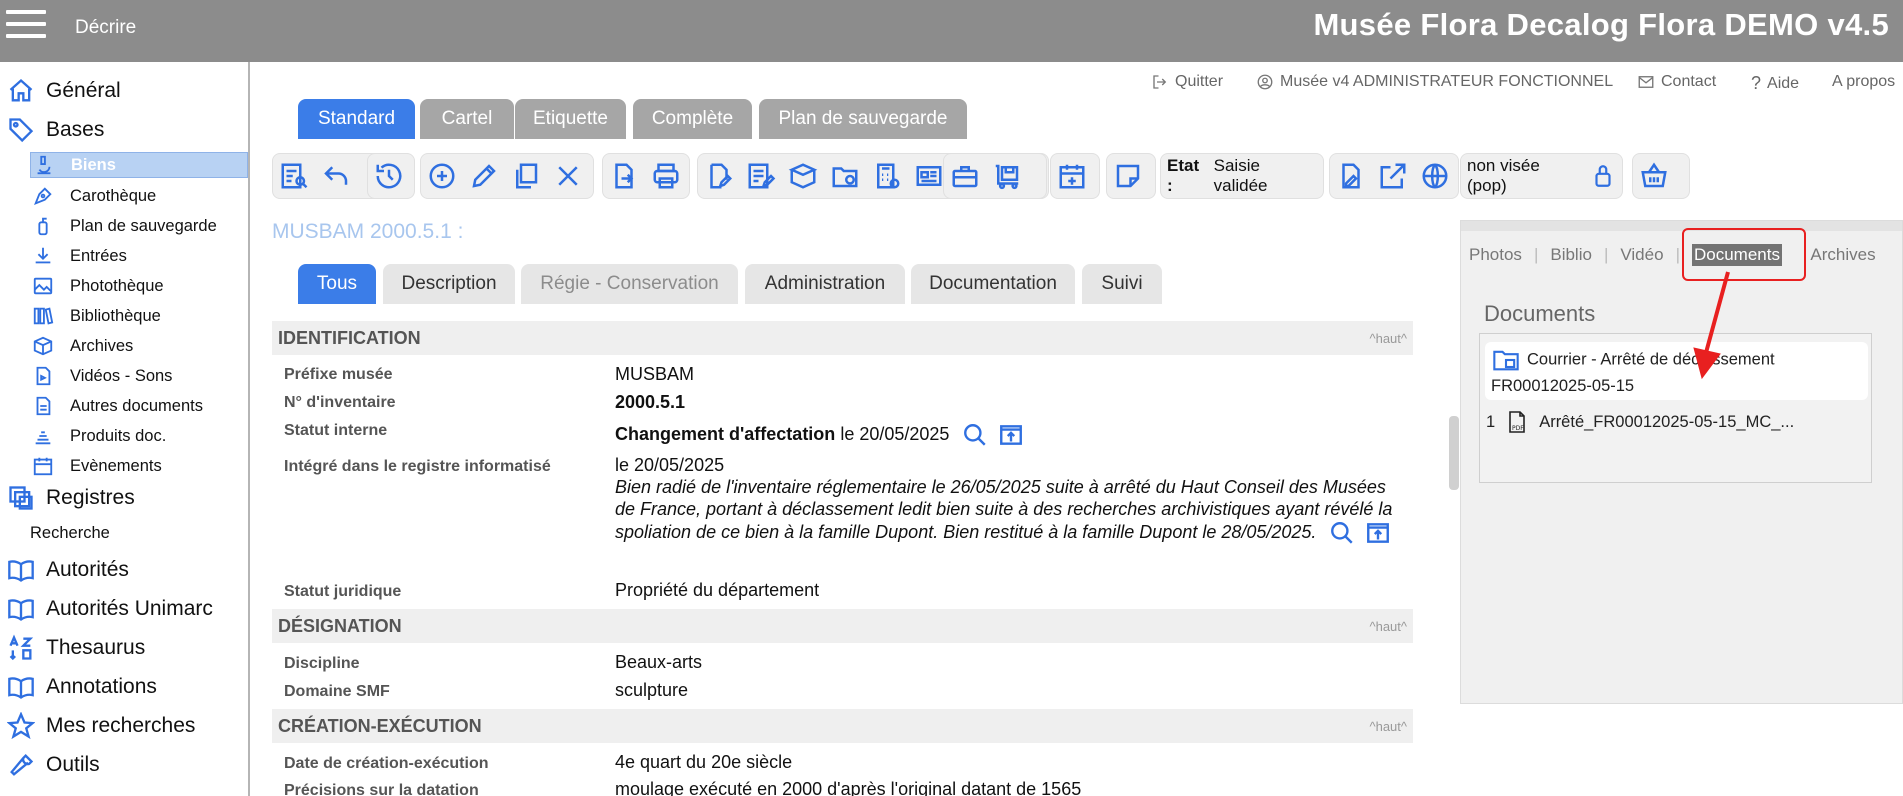 This screenshot has height=796, width=1903. What do you see at coordinates (336, 176) in the screenshot?
I see `undo-icon` at bounding box center [336, 176].